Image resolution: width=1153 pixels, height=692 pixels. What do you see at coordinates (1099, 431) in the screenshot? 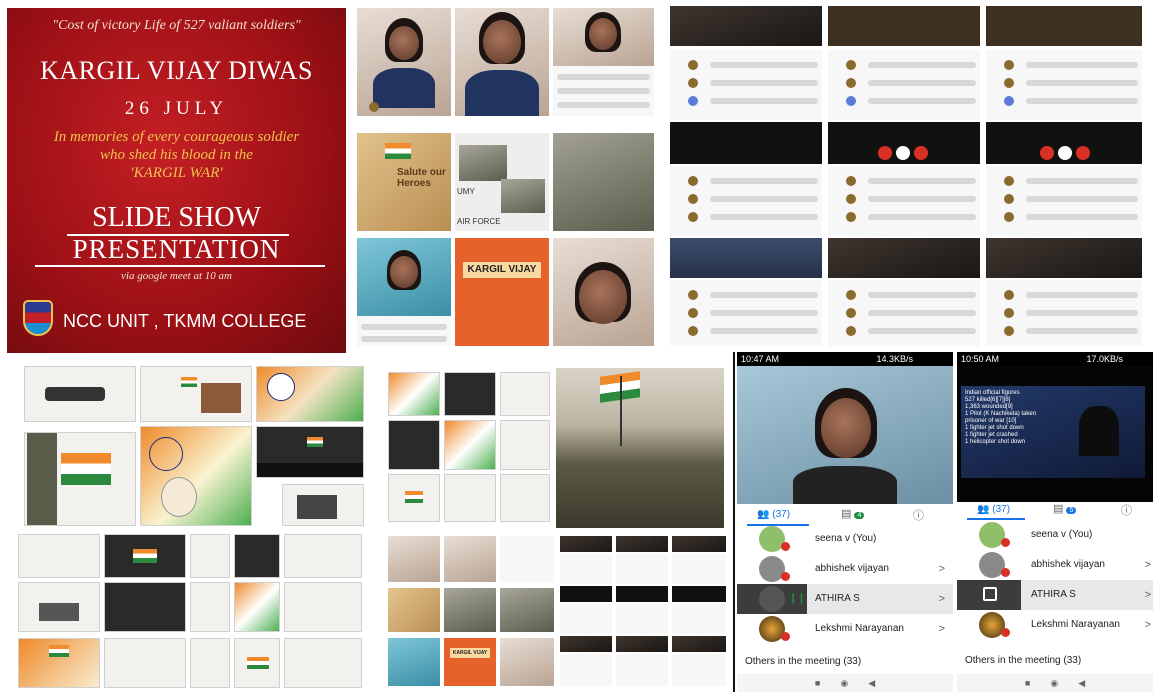
I see `soldier-silhouette` at bounding box center [1099, 431].